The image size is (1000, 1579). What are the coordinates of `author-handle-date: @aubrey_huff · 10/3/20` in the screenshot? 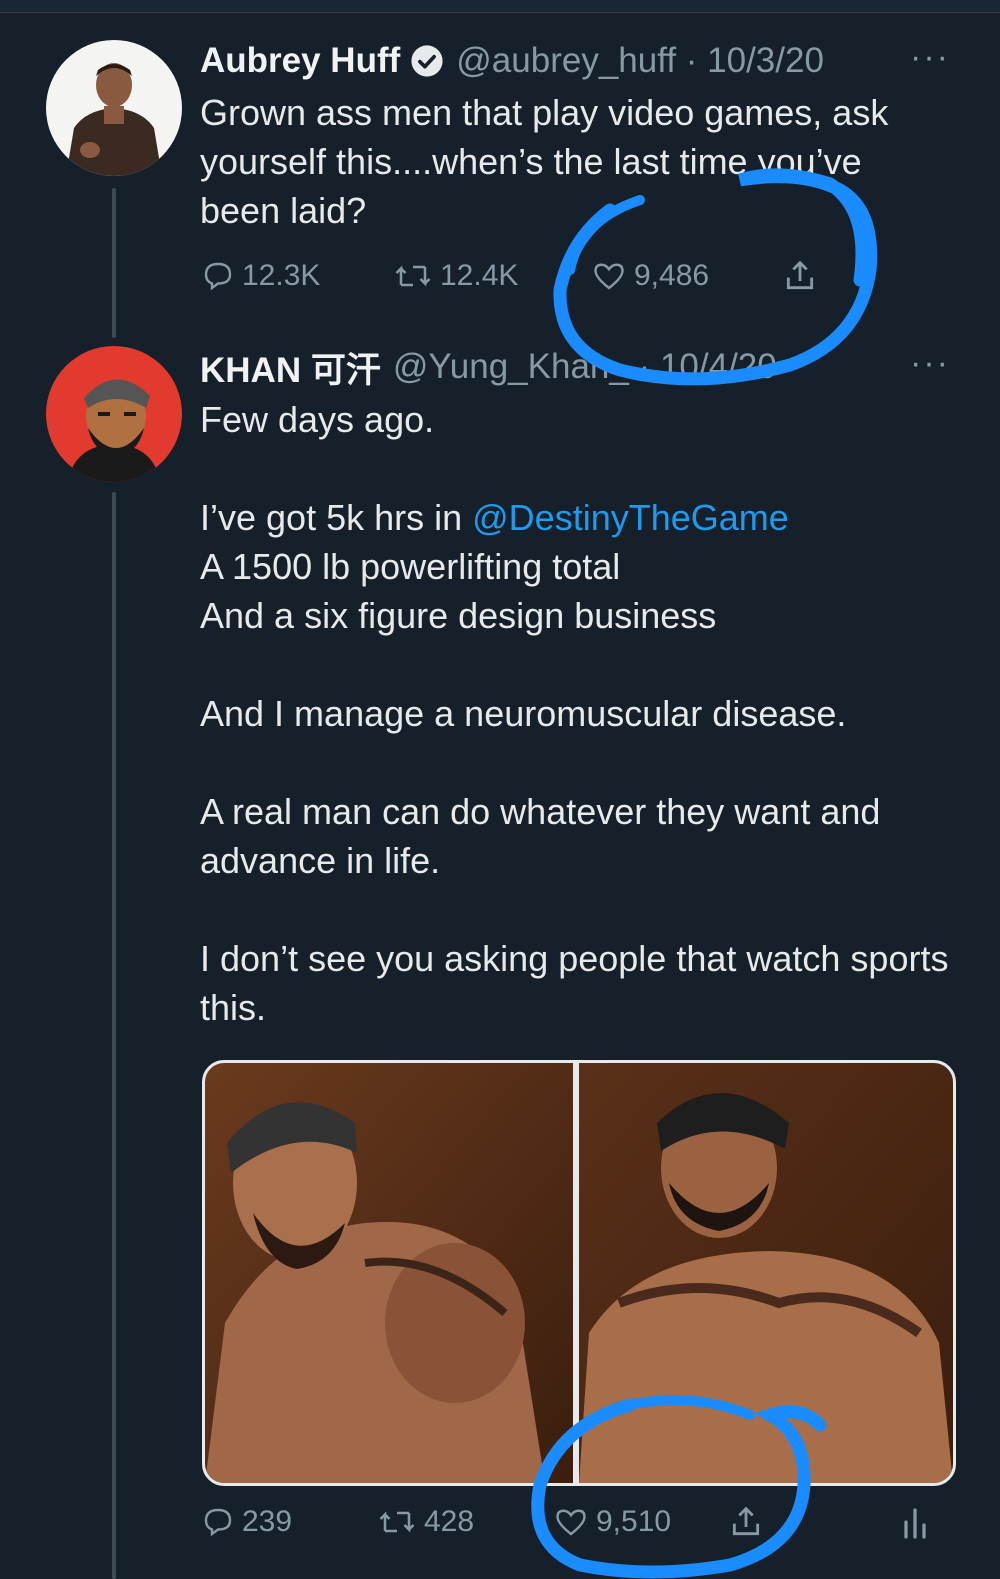 It's located at (640, 61).